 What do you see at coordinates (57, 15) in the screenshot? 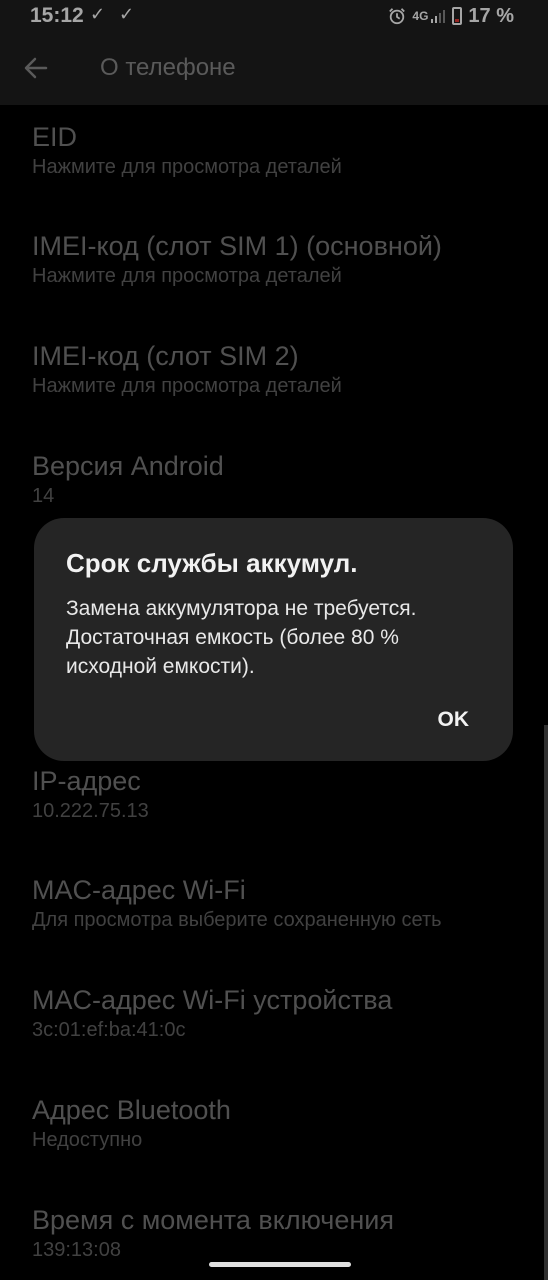
I see `status-time: 15:12` at bounding box center [57, 15].